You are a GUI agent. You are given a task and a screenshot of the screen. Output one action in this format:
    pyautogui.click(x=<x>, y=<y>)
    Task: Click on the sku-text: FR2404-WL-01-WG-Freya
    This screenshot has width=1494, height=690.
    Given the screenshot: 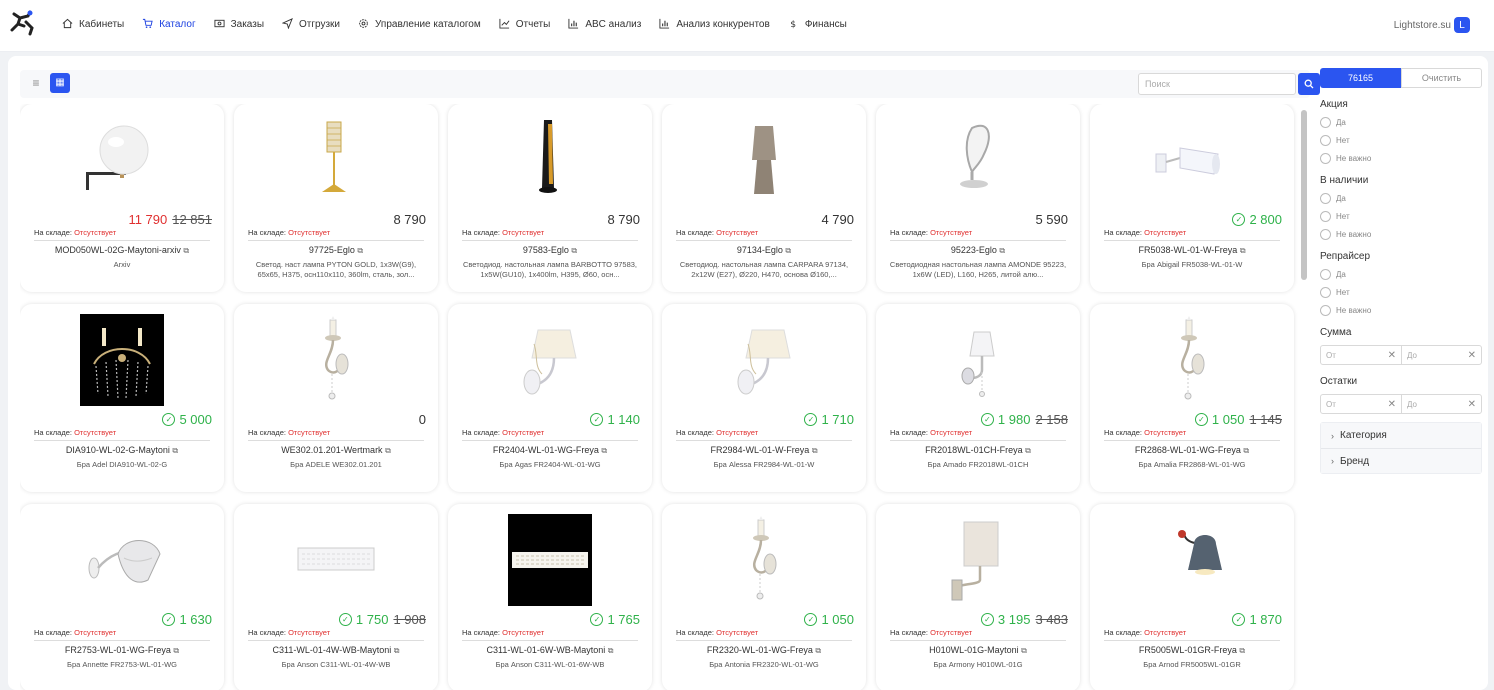 What is the action you would take?
    pyautogui.click(x=546, y=450)
    